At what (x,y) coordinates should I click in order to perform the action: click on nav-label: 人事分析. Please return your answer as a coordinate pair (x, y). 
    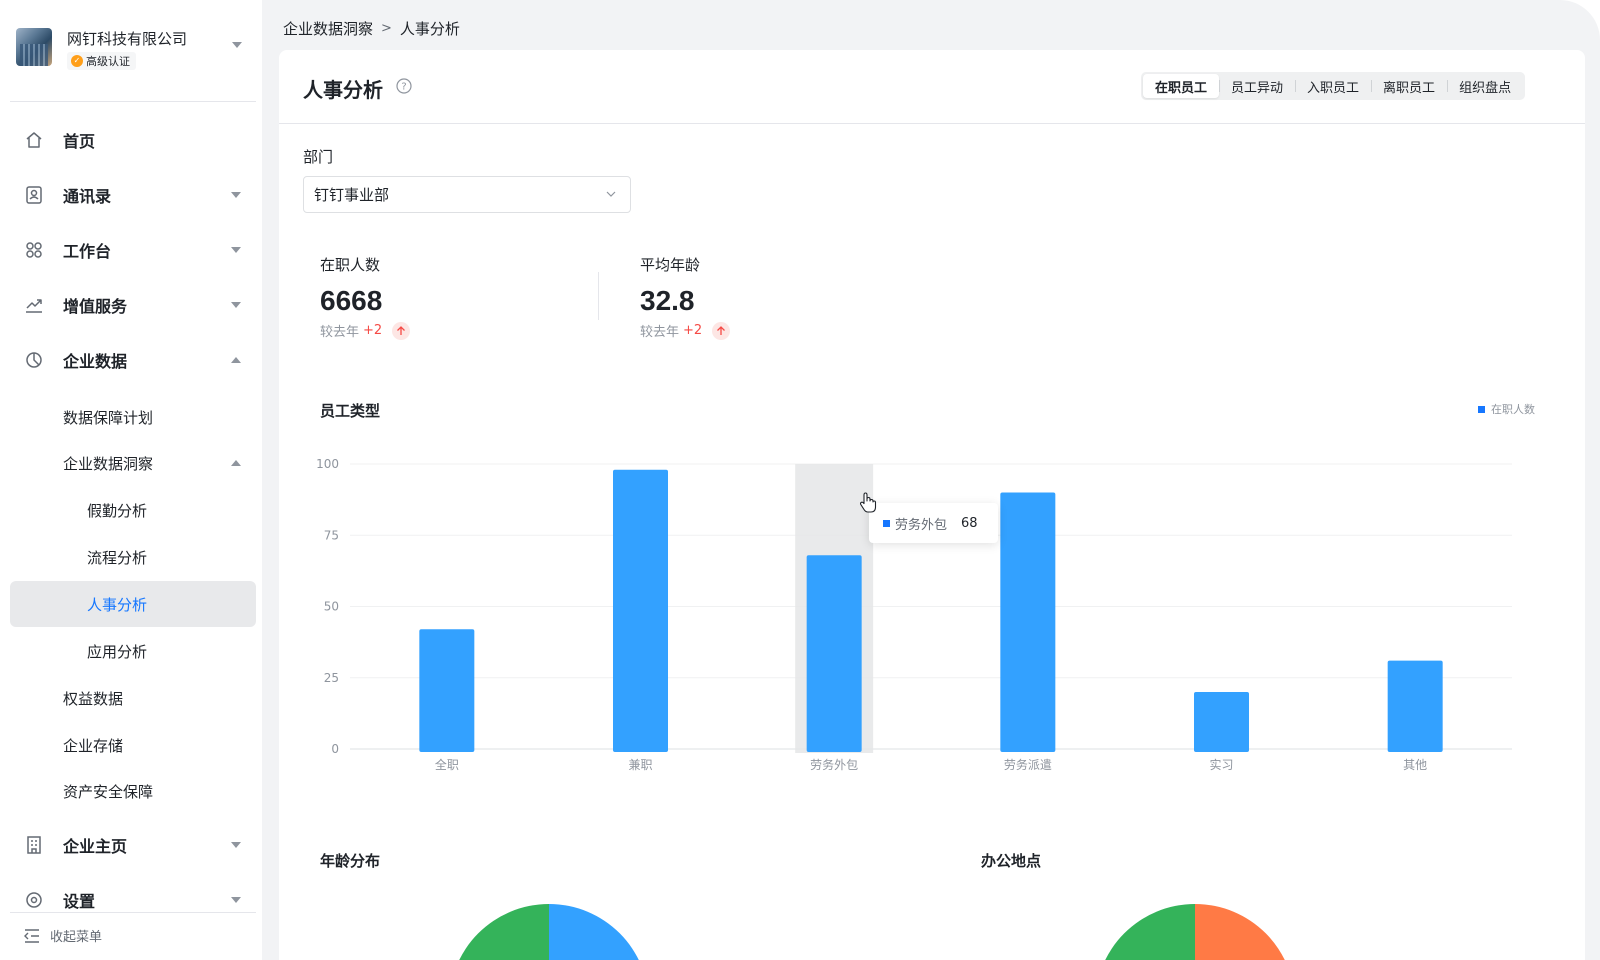
    Looking at the image, I should click on (117, 604).